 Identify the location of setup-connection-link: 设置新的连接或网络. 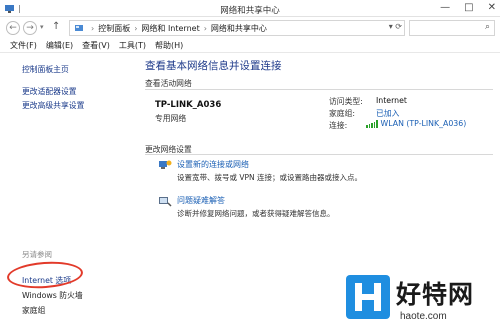
(213, 164).